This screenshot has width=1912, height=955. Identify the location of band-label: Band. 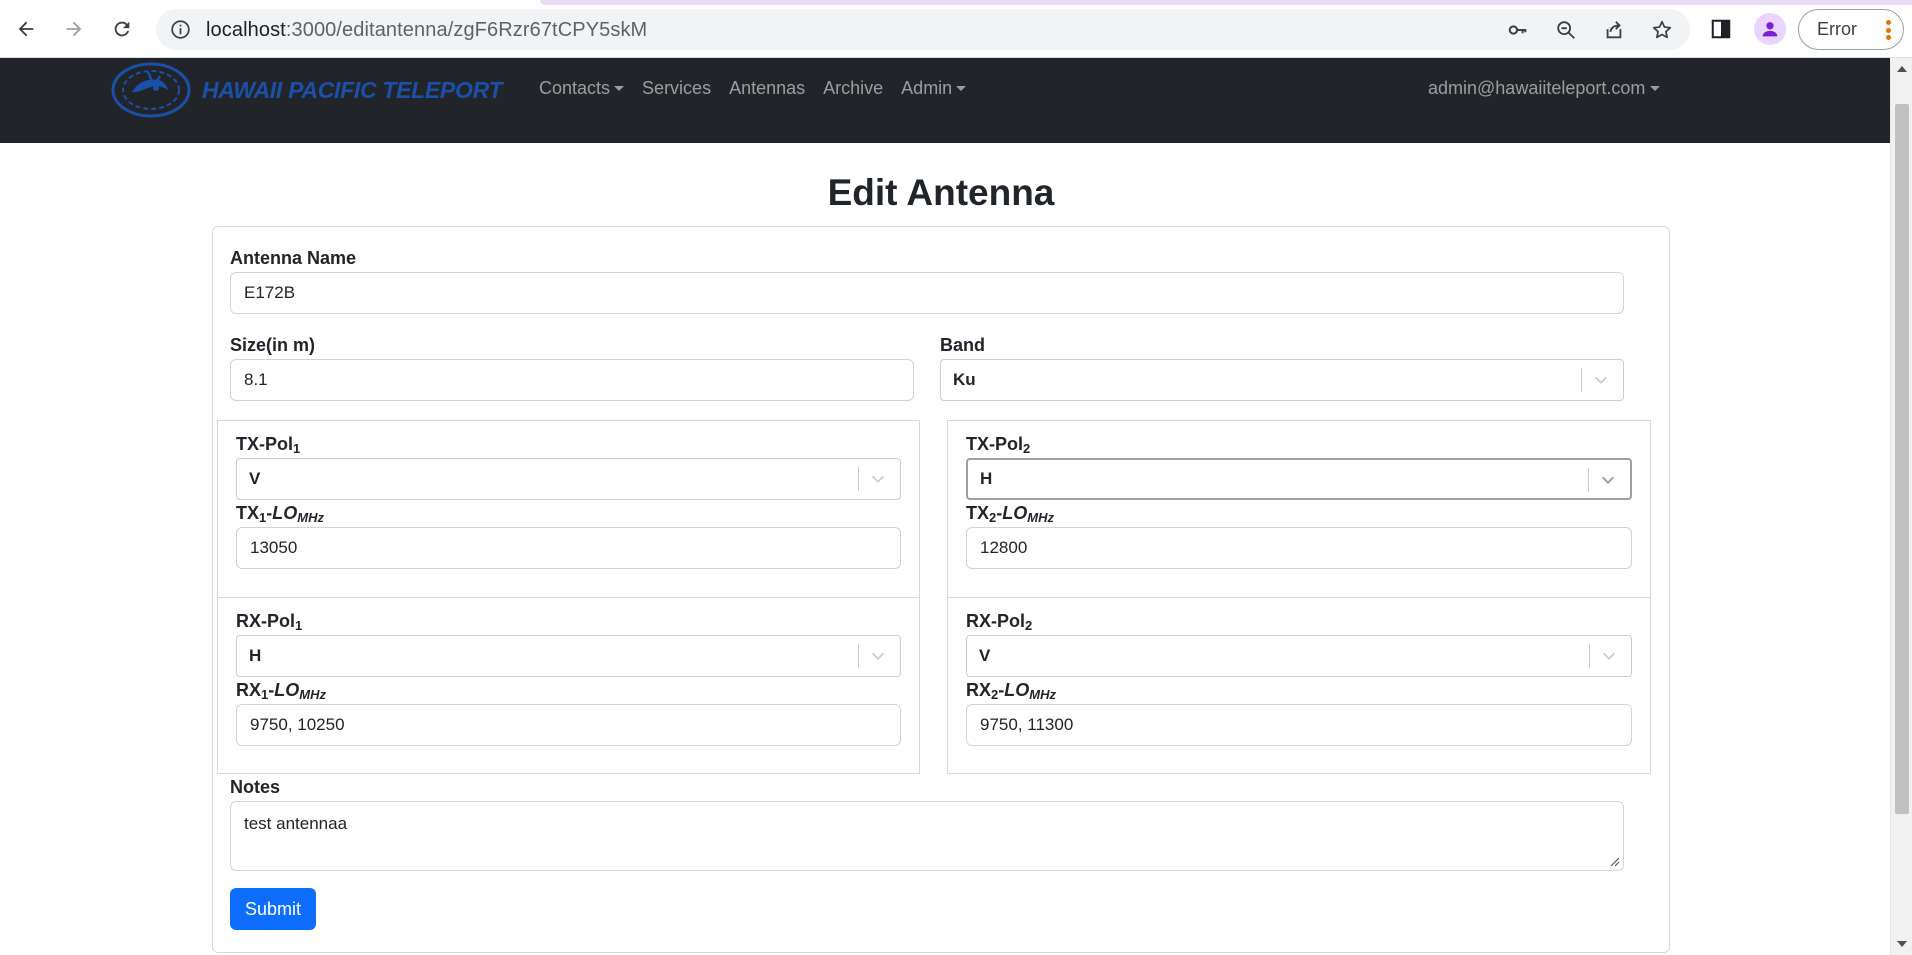
(962, 345).